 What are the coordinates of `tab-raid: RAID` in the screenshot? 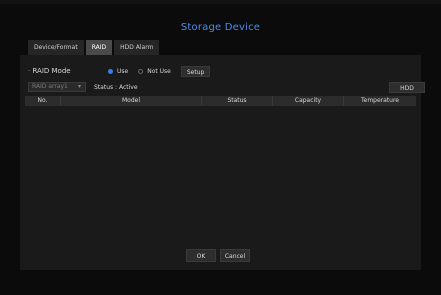 It's located at (99, 47).